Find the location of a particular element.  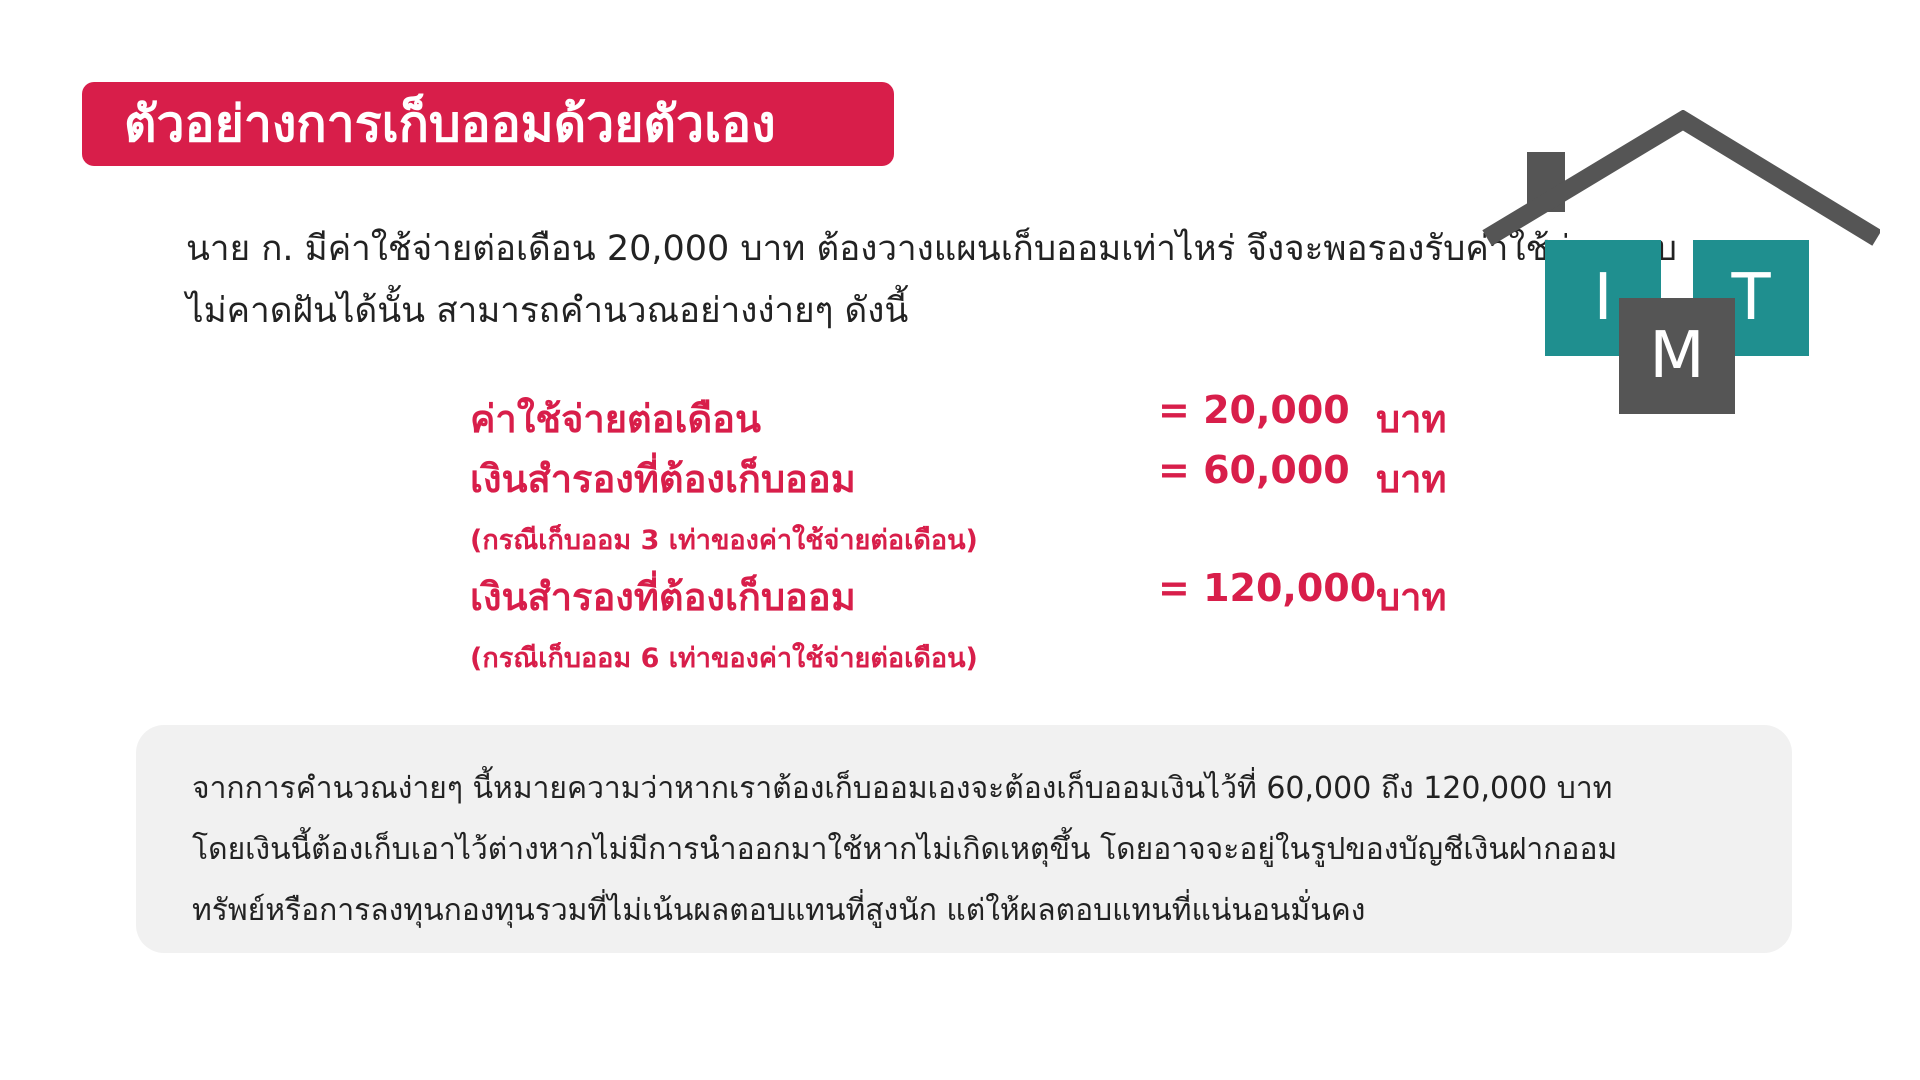

house-roof-icon is located at coordinates (1681, 178).